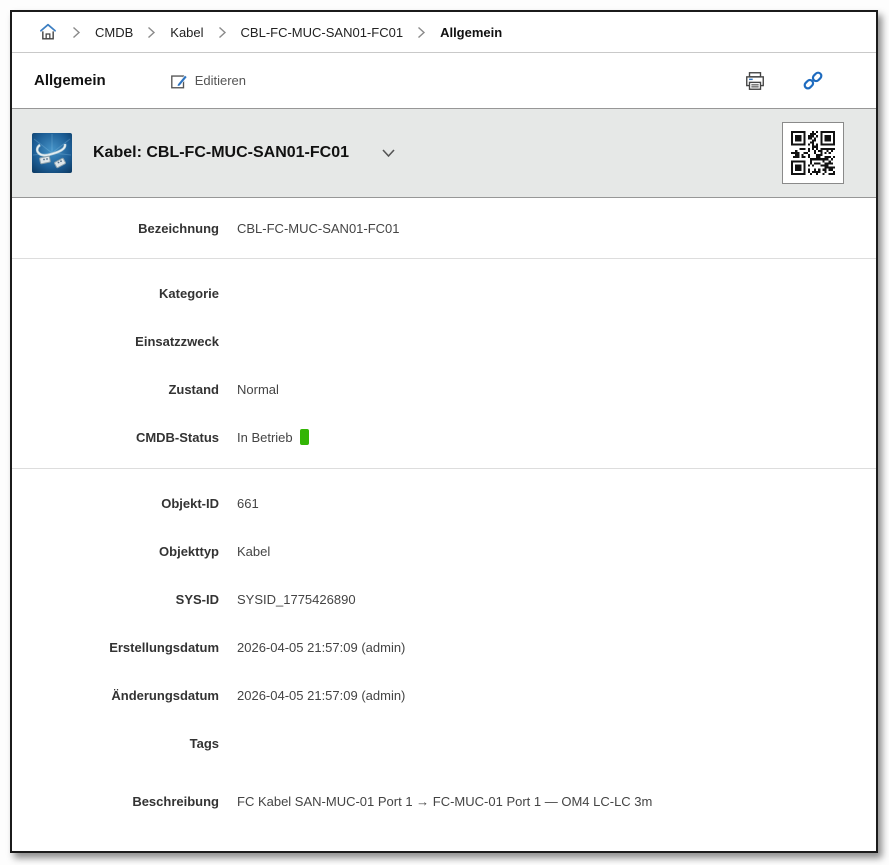  Describe the element at coordinates (813, 81) in the screenshot. I see `link-icon` at that location.